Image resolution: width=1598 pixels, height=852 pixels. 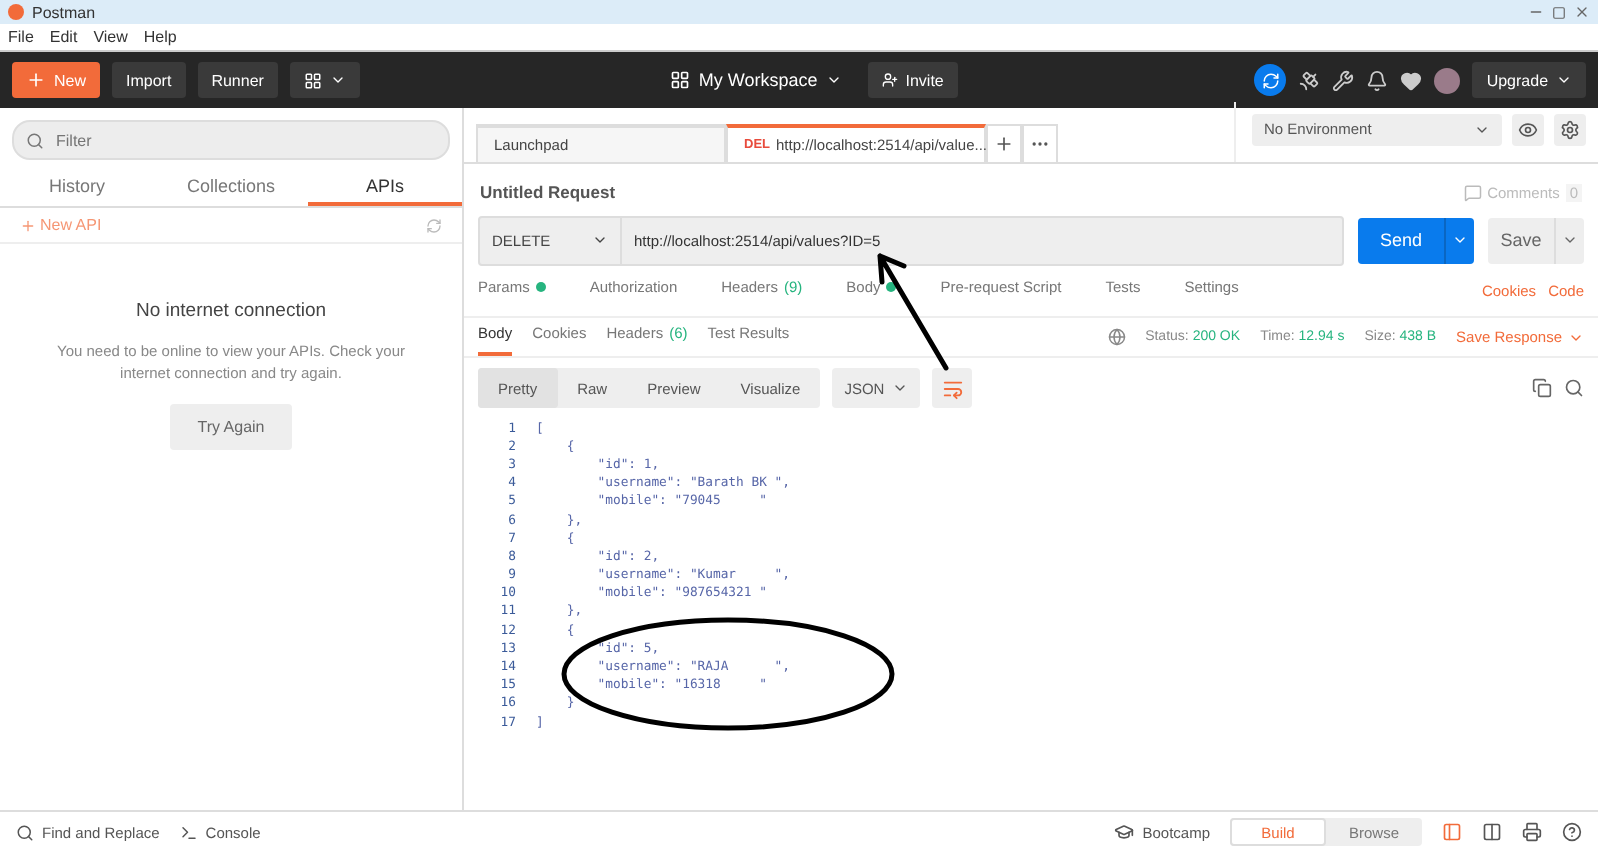 I want to click on save-button: Save, so click(x=1536, y=240).